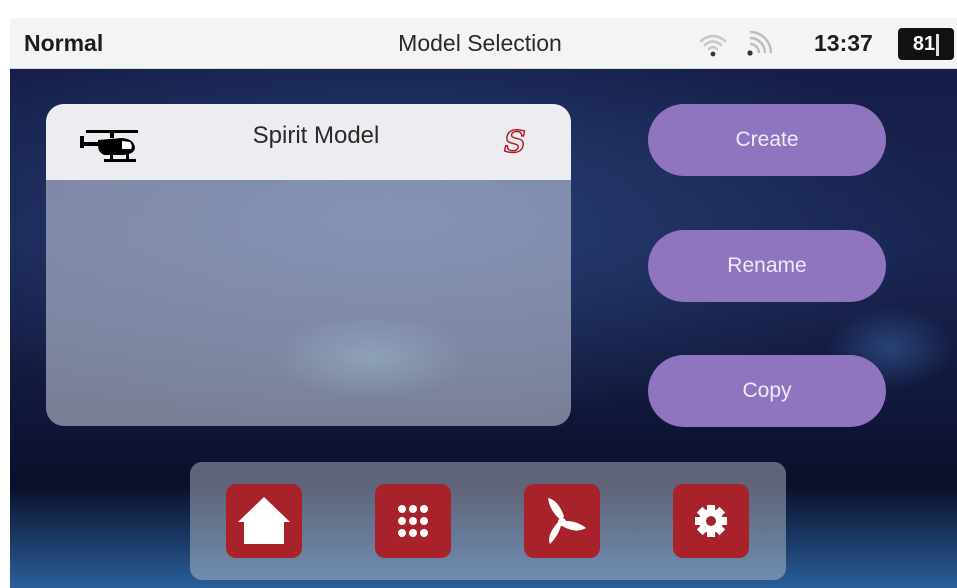 The image size is (957, 588). I want to click on battery-level: 81, so click(924, 44).